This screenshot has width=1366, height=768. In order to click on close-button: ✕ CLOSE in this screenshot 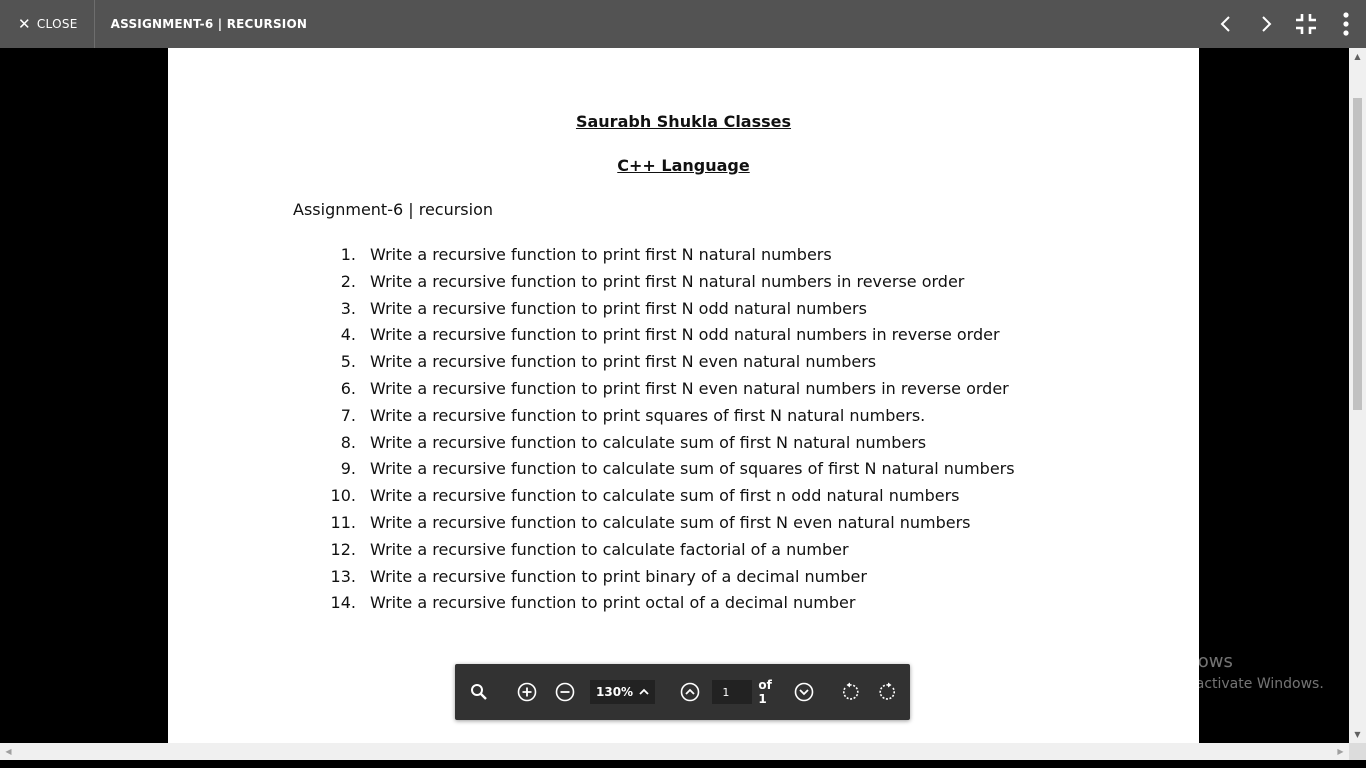, I will do `click(47, 24)`.